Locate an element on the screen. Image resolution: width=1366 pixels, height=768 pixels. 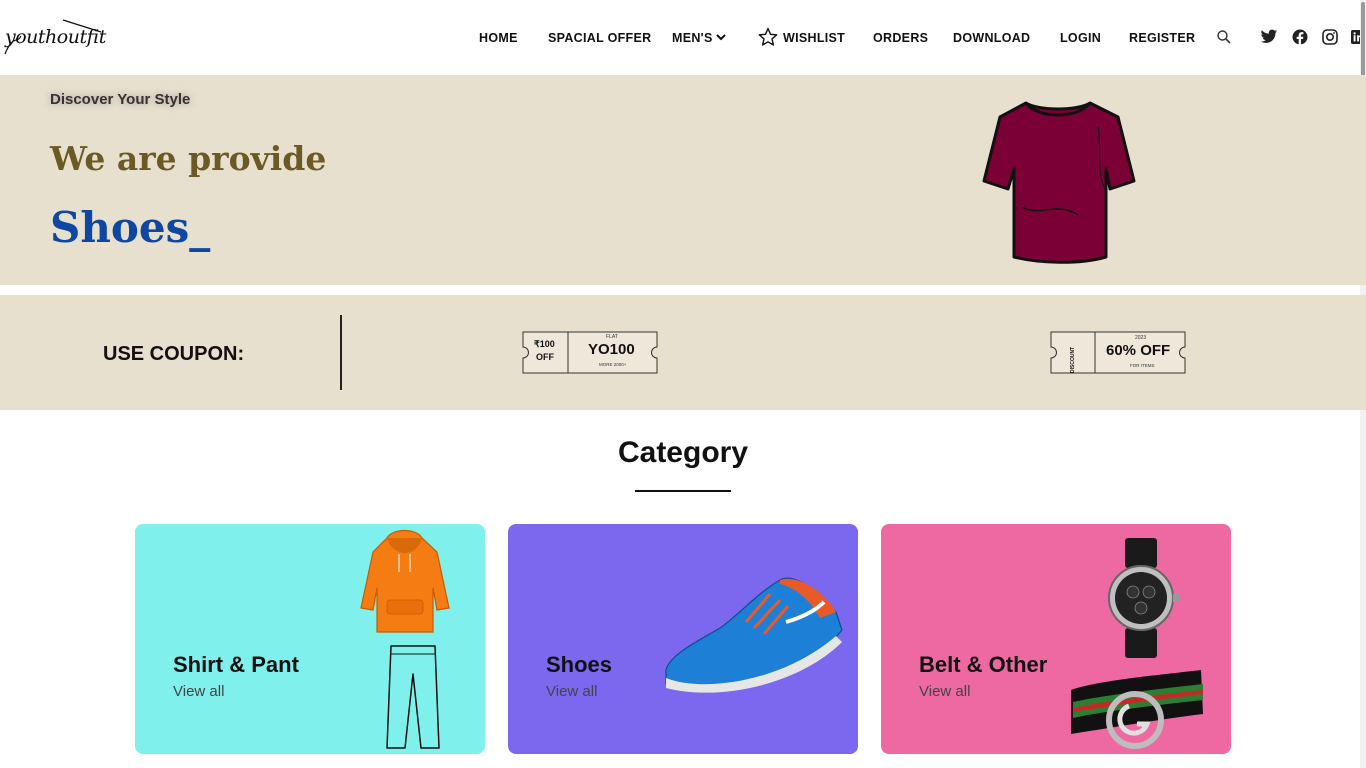
ticket-code: YO100 is located at coordinates (611, 349).